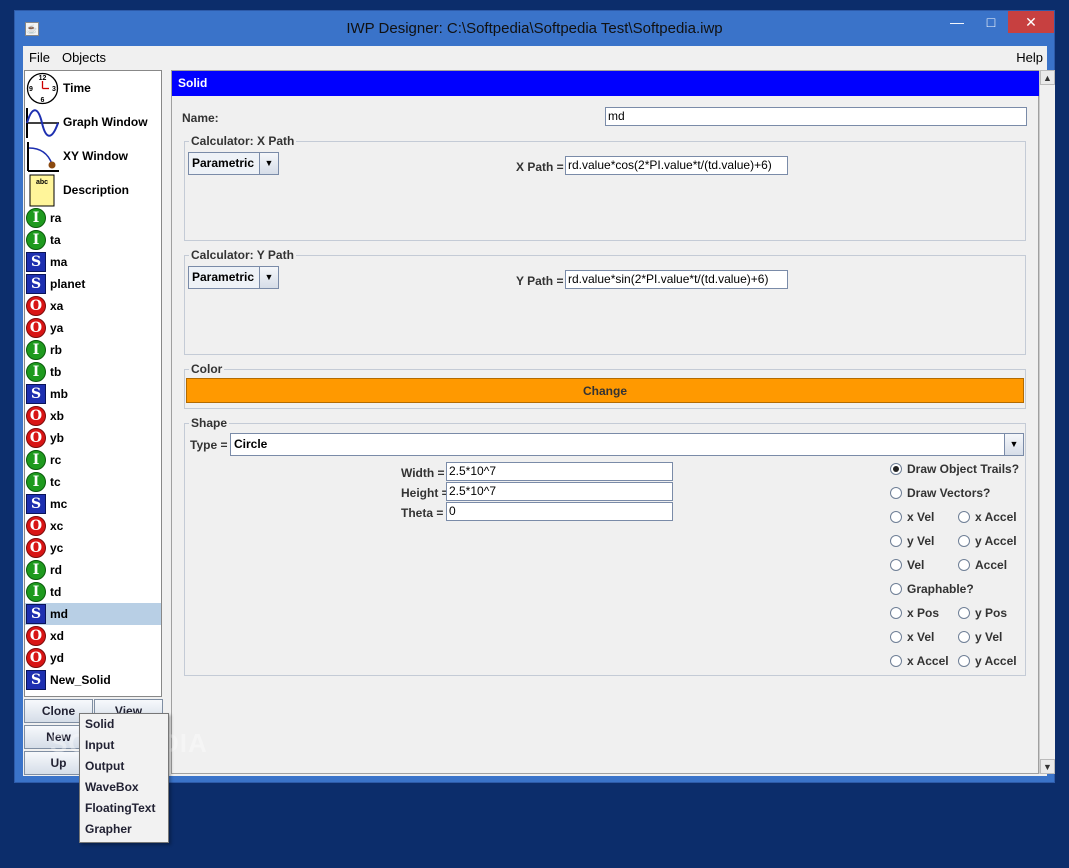  I want to click on name-field: md, so click(816, 116).